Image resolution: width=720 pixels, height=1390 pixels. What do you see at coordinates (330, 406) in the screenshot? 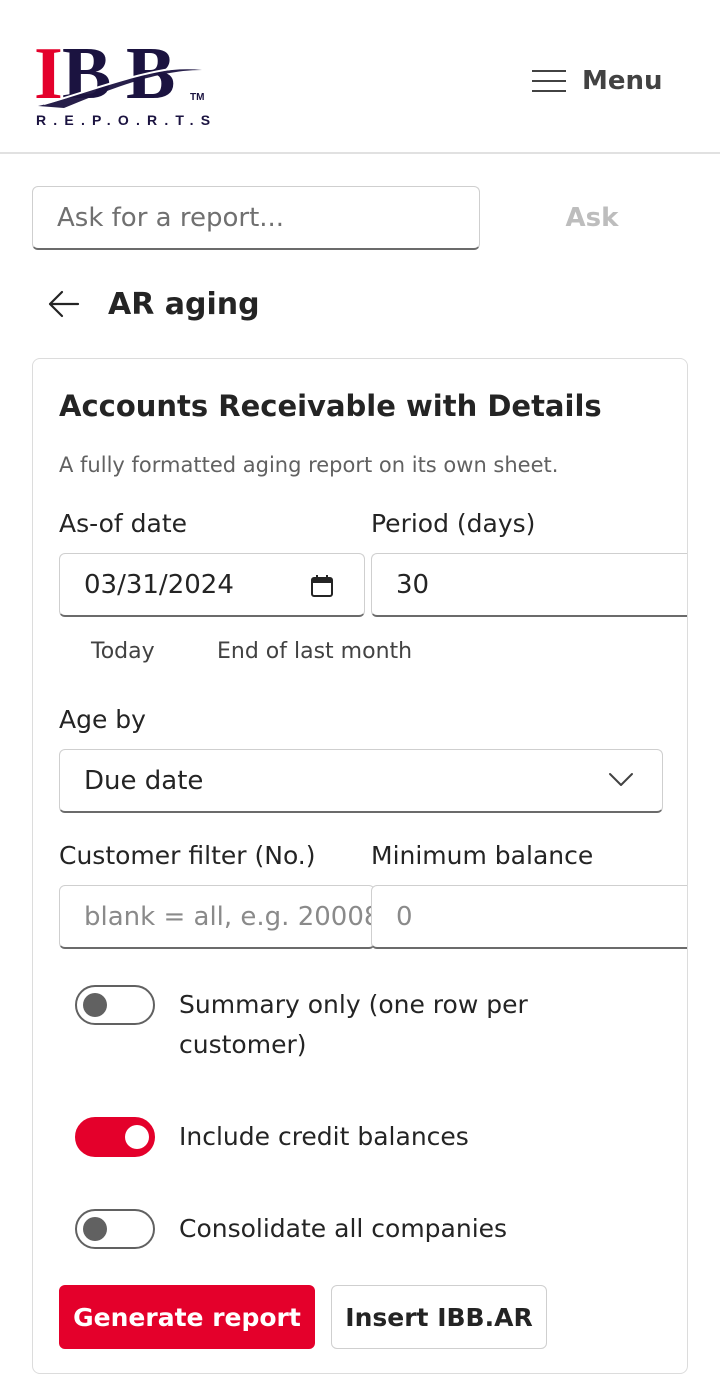
I see `report-title: Accounts Receivable with Details` at bounding box center [330, 406].